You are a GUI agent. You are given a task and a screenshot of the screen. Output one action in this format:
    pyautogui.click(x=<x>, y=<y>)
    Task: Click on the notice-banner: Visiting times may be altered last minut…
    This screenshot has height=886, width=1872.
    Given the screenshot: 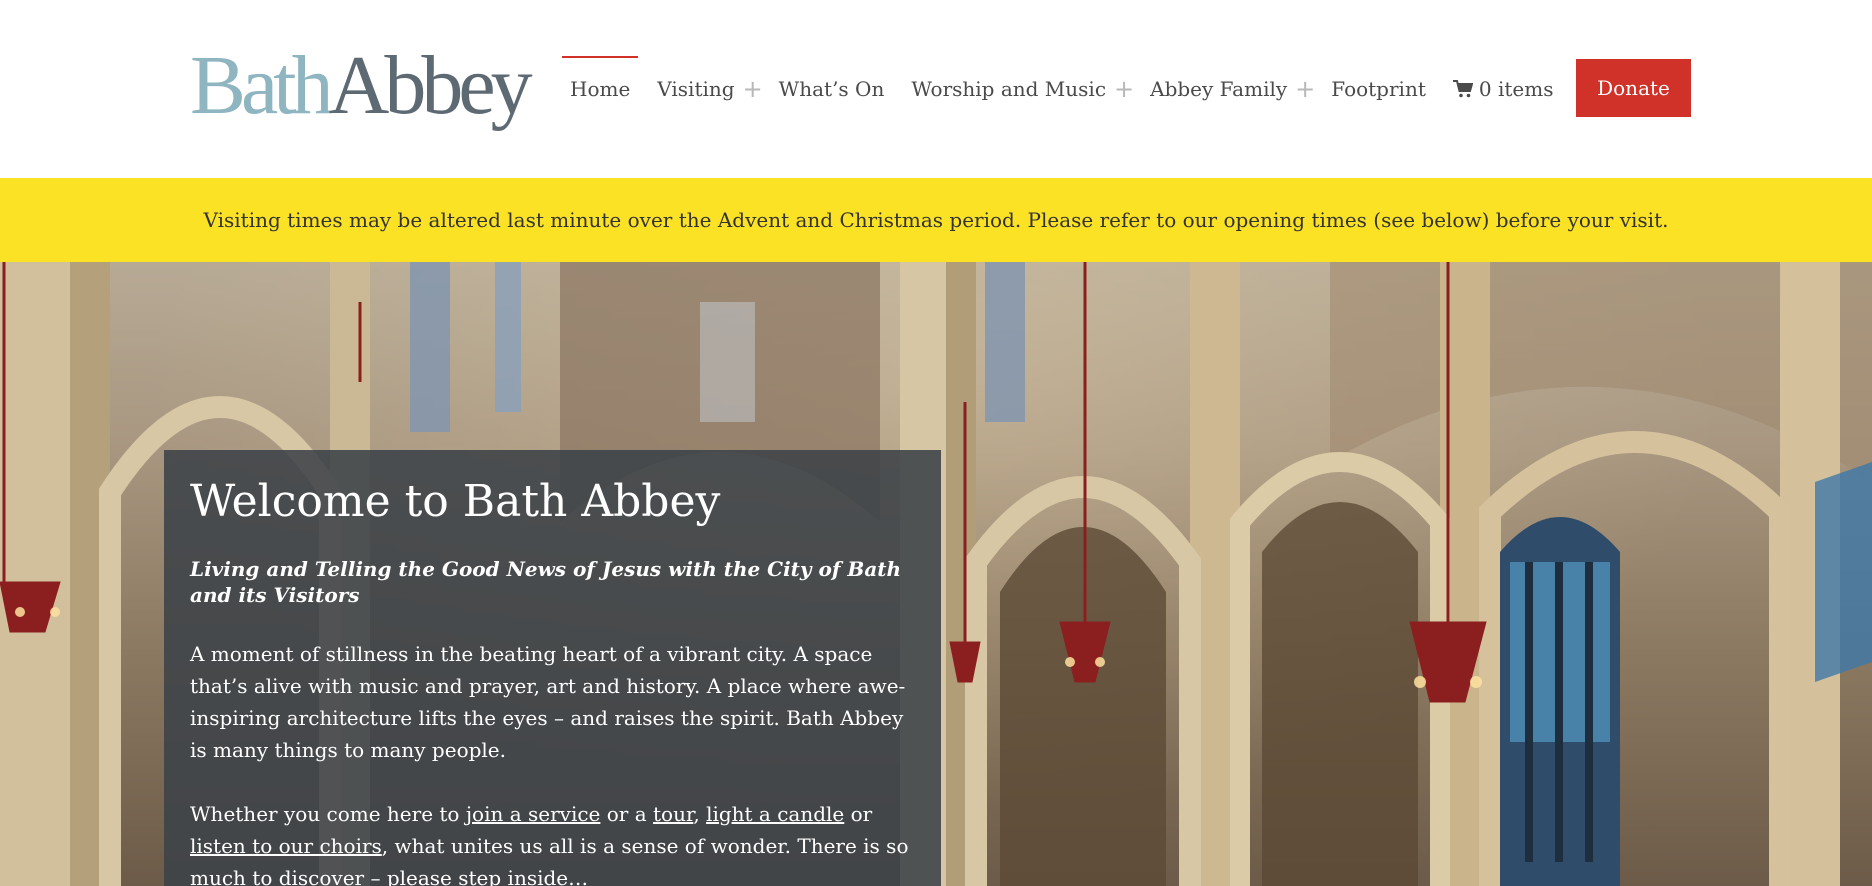 What is the action you would take?
    pyautogui.click(x=936, y=220)
    